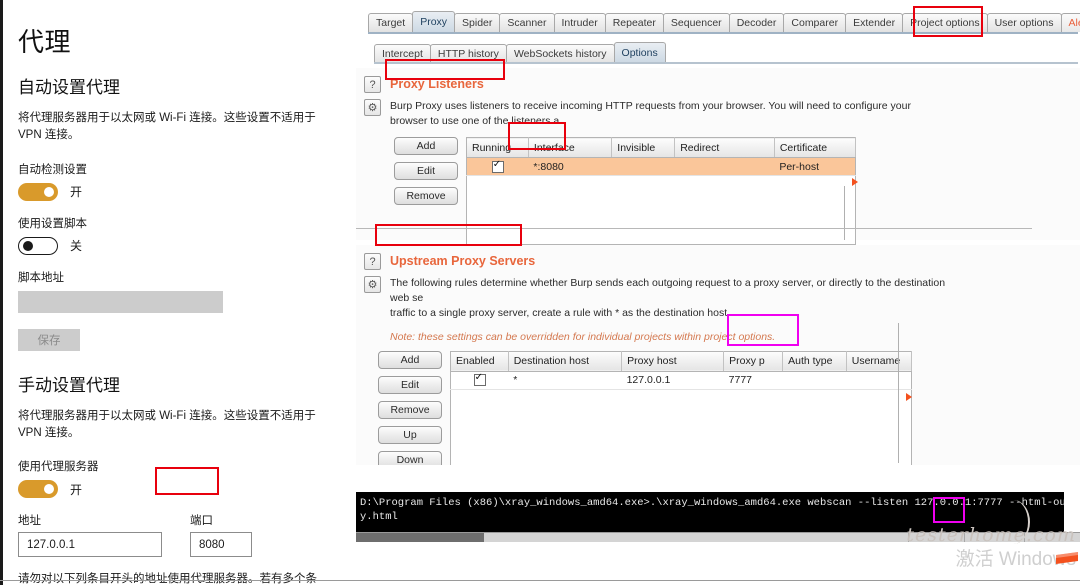 This screenshot has height=585, width=1080. I want to click on tab-label: User options, so click(1024, 23).